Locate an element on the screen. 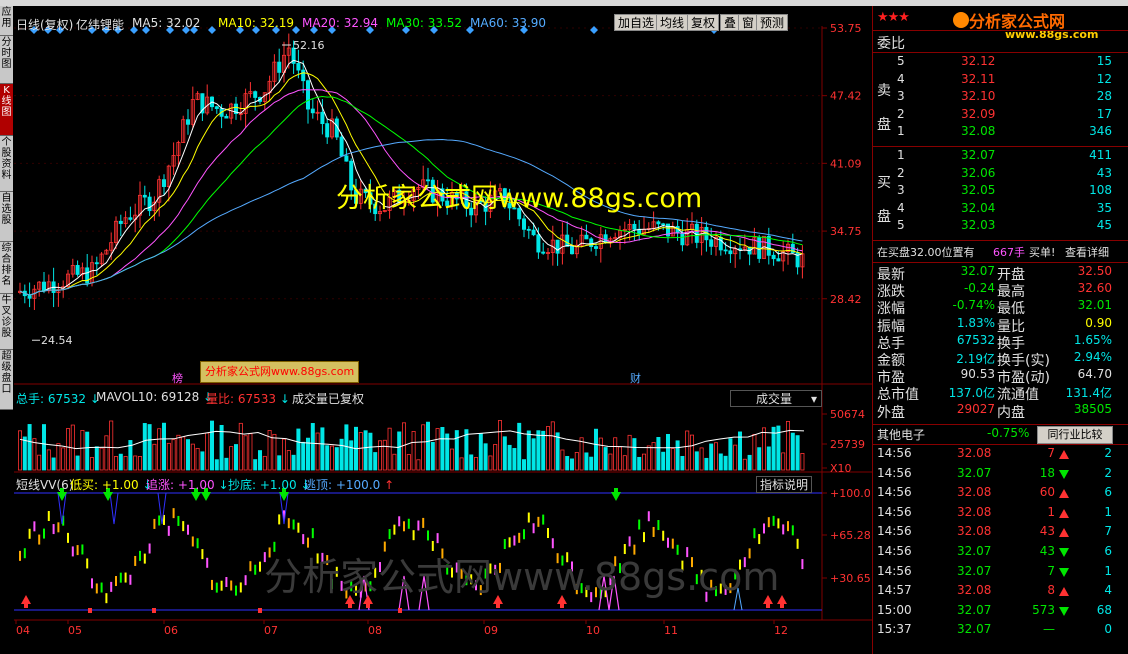 The height and width of the screenshot is (654, 1128). indicator-bottom: 抄底: +1.00 ↓ is located at coordinates (269, 485).